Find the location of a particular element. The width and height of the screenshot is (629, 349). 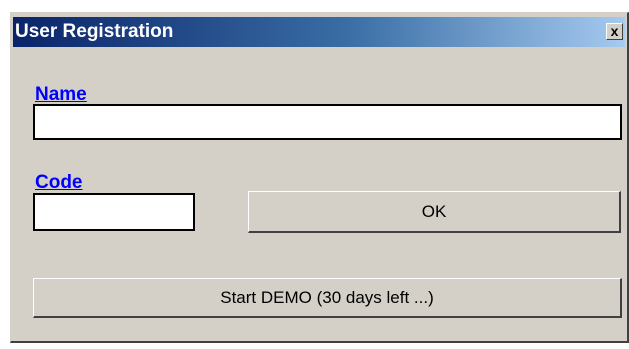

name-label: Name is located at coordinates (61, 94).